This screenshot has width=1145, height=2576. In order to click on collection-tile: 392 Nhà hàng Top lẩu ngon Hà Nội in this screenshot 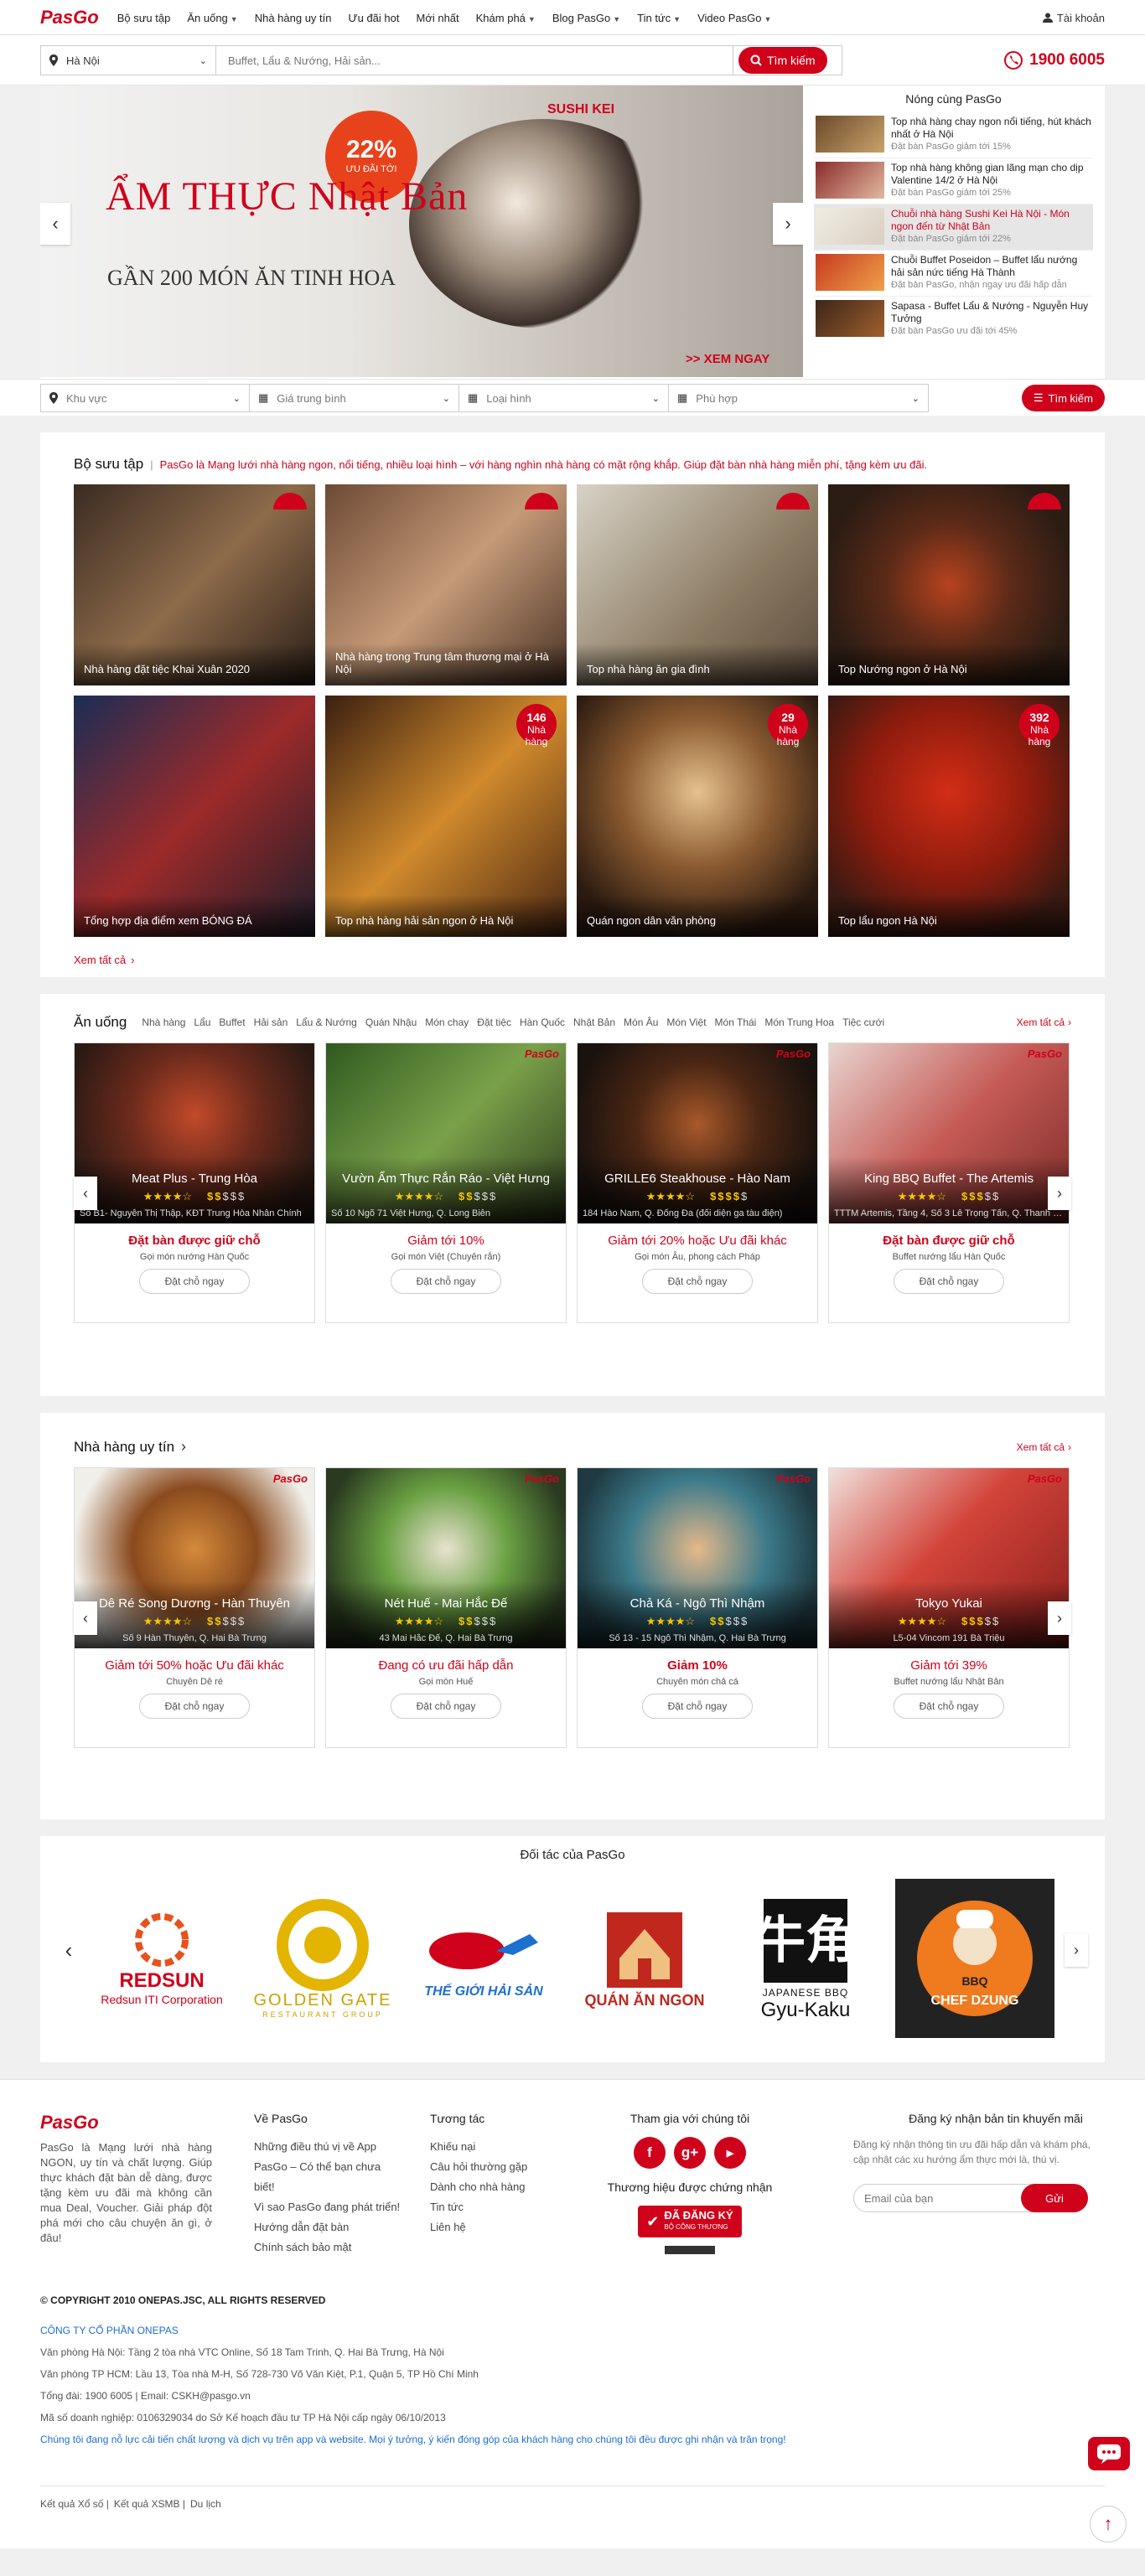, I will do `click(949, 816)`.